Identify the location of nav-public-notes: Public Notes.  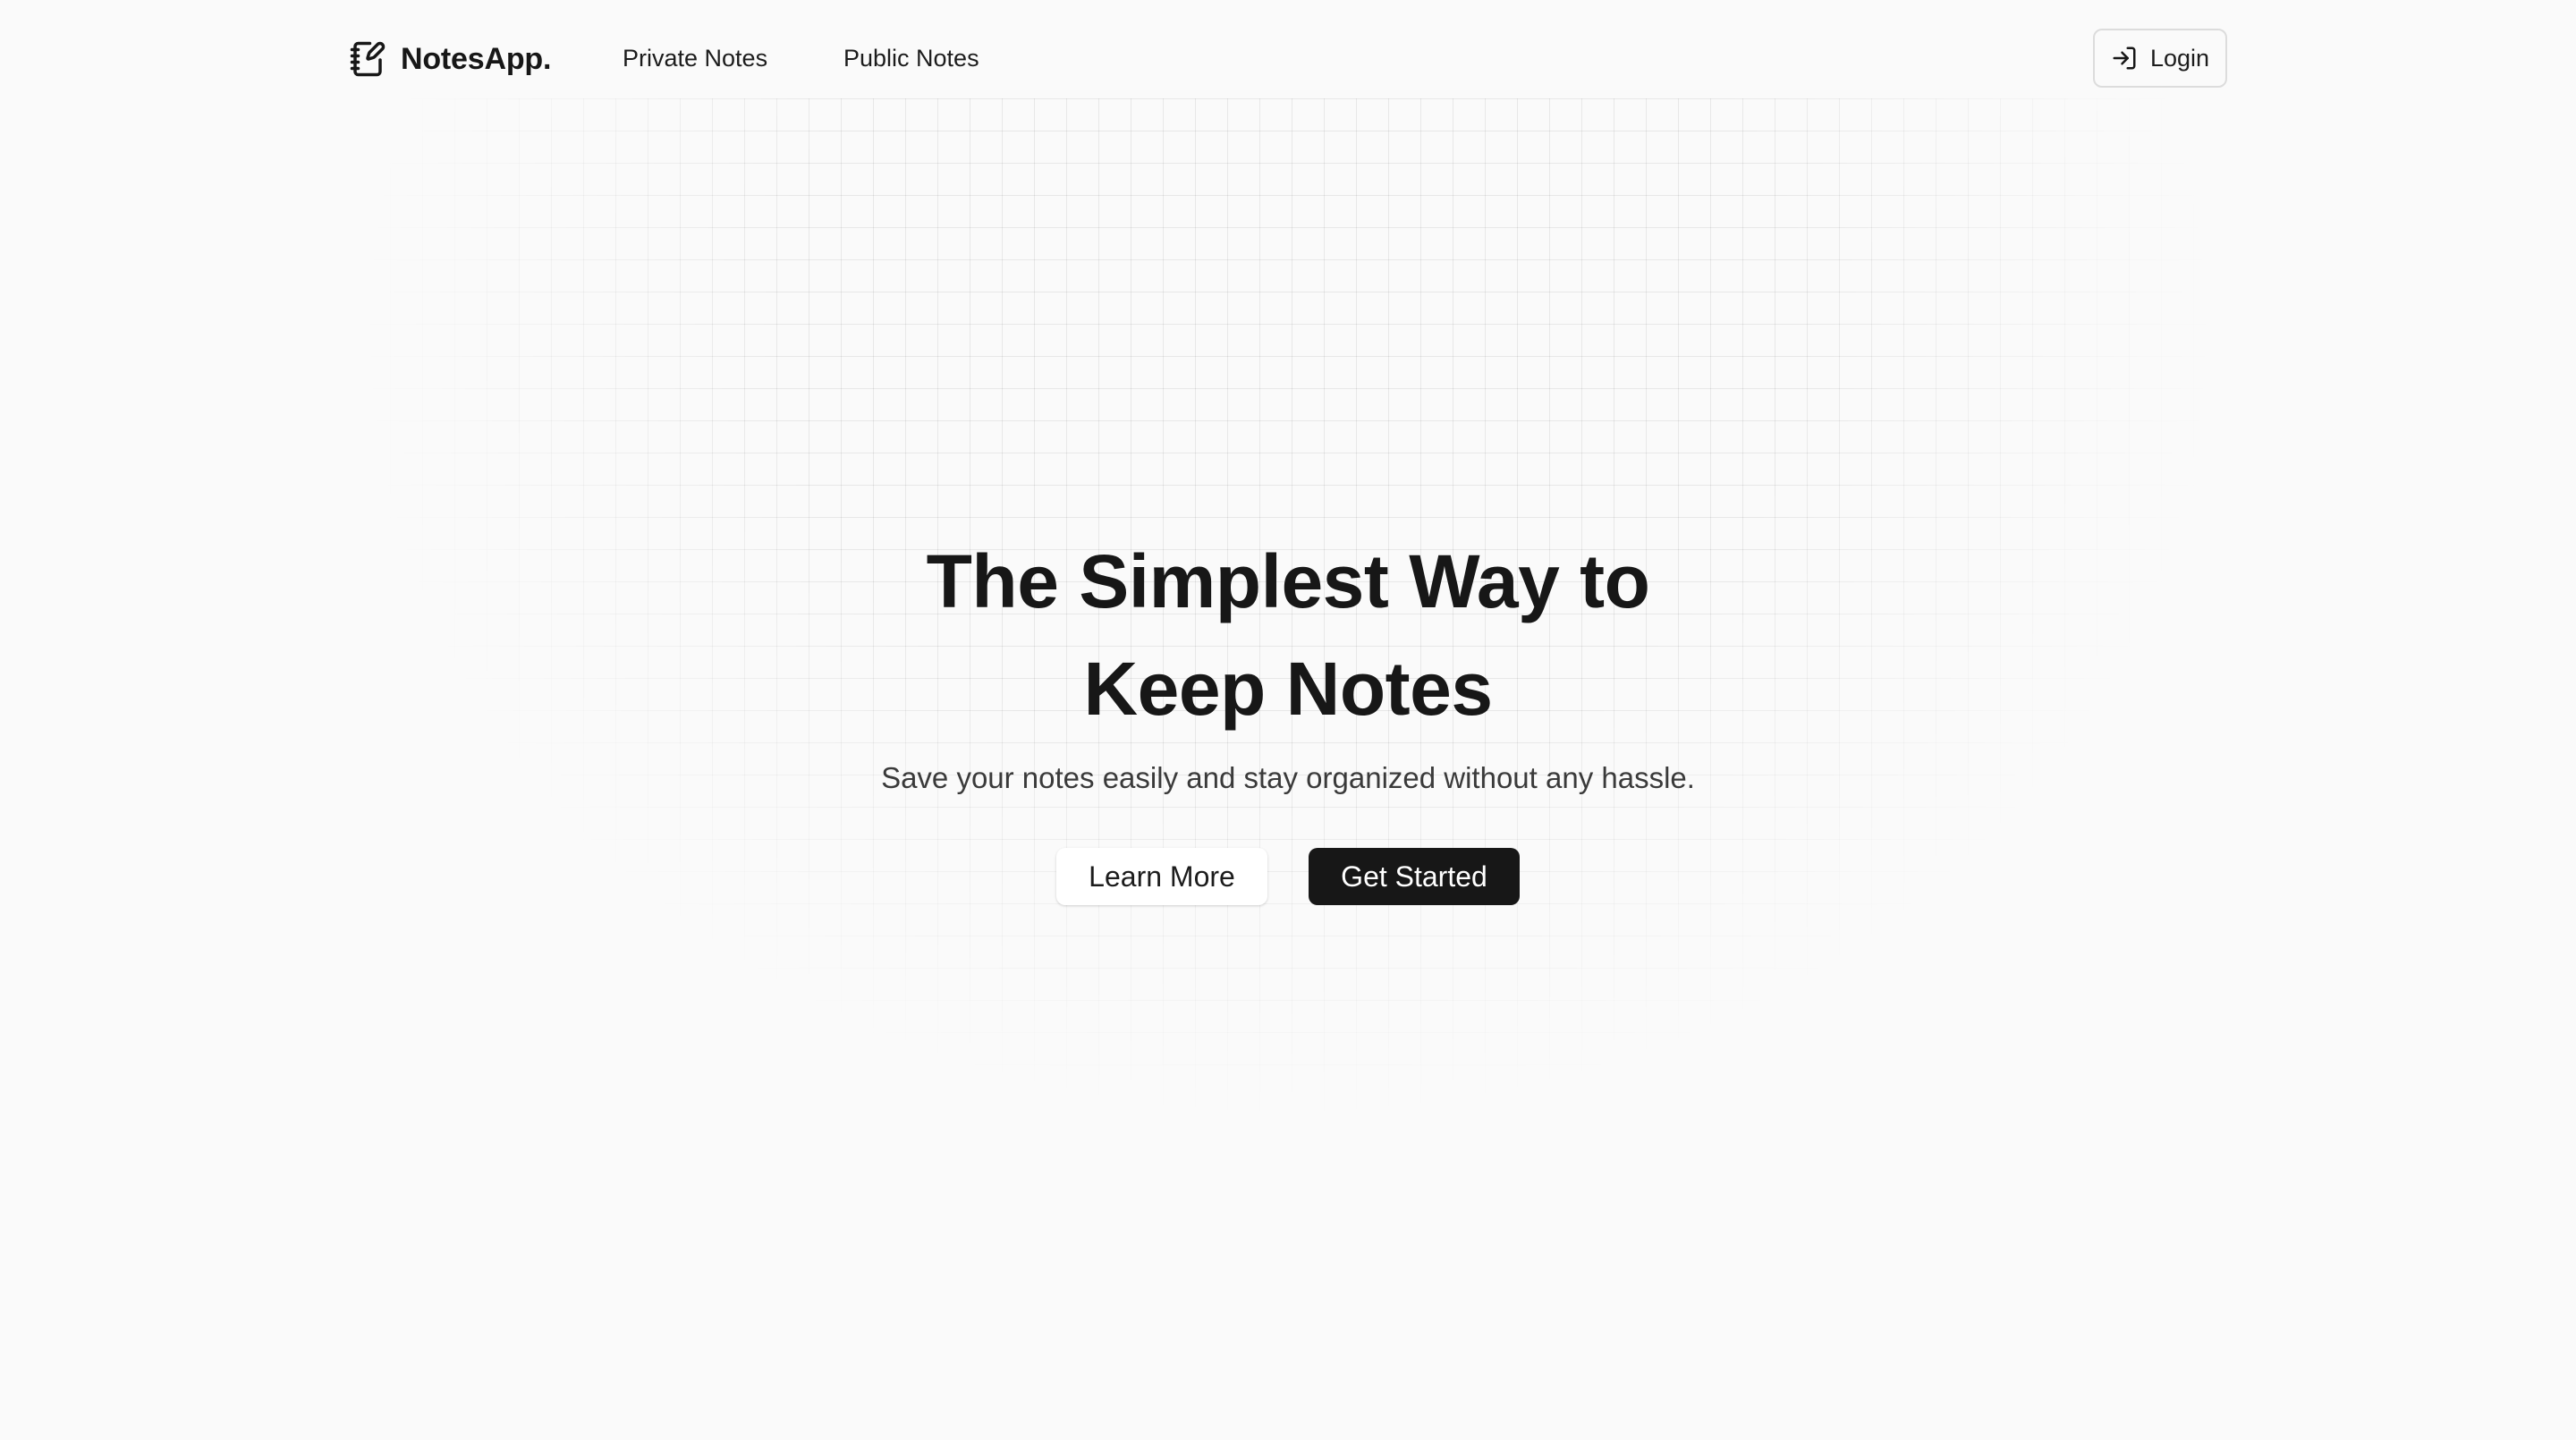
(911, 58).